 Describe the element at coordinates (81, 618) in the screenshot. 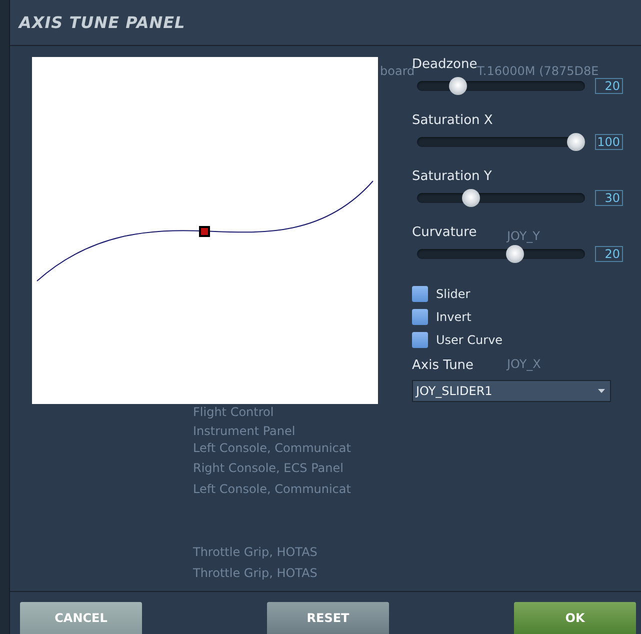

I see `cancel-button: CANCEL` at that location.